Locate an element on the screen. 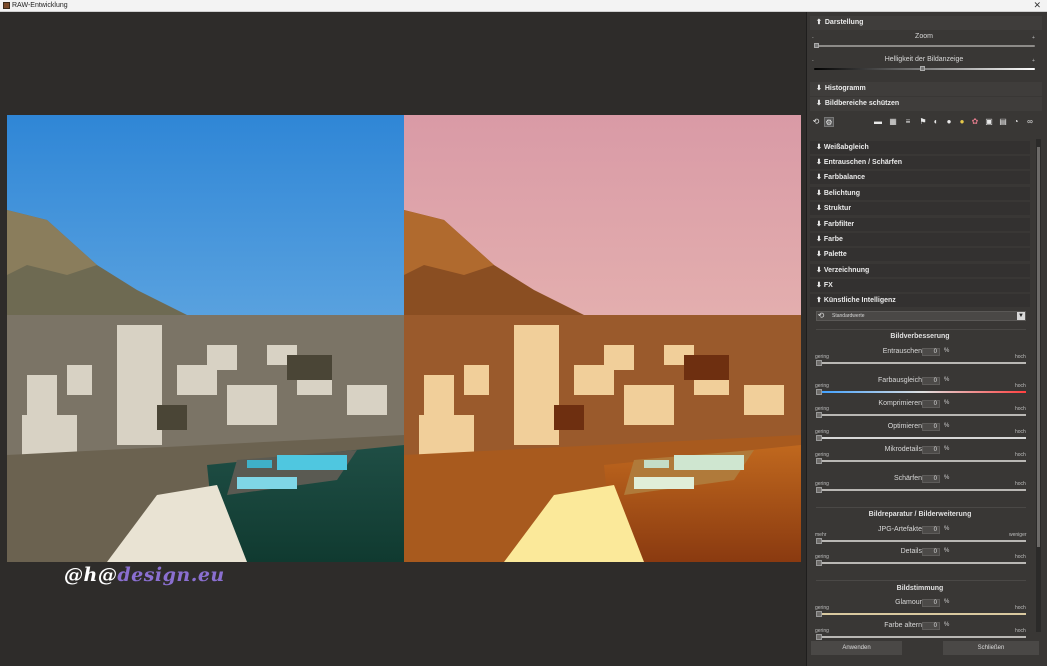 Image resolution: width=1047 pixels, height=666 pixels. helligkeit-slider is located at coordinates (922, 68).